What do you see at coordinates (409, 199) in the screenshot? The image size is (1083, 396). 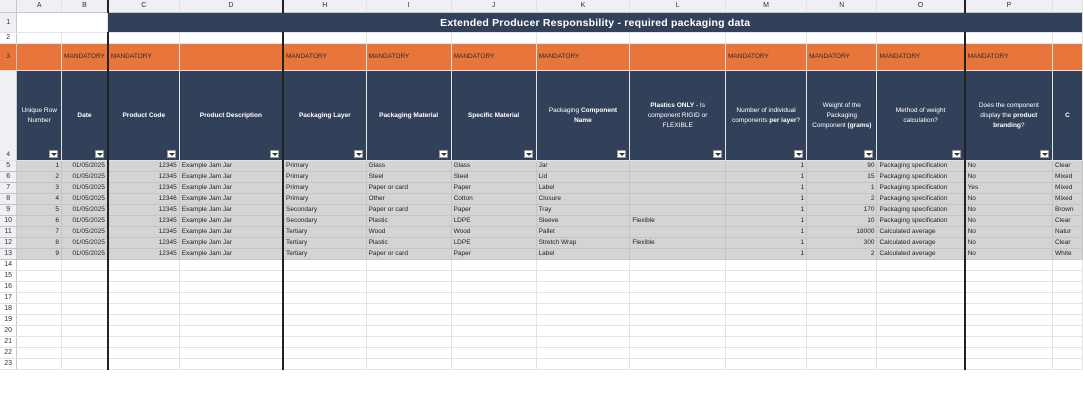 I see `cell-material: Other` at bounding box center [409, 199].